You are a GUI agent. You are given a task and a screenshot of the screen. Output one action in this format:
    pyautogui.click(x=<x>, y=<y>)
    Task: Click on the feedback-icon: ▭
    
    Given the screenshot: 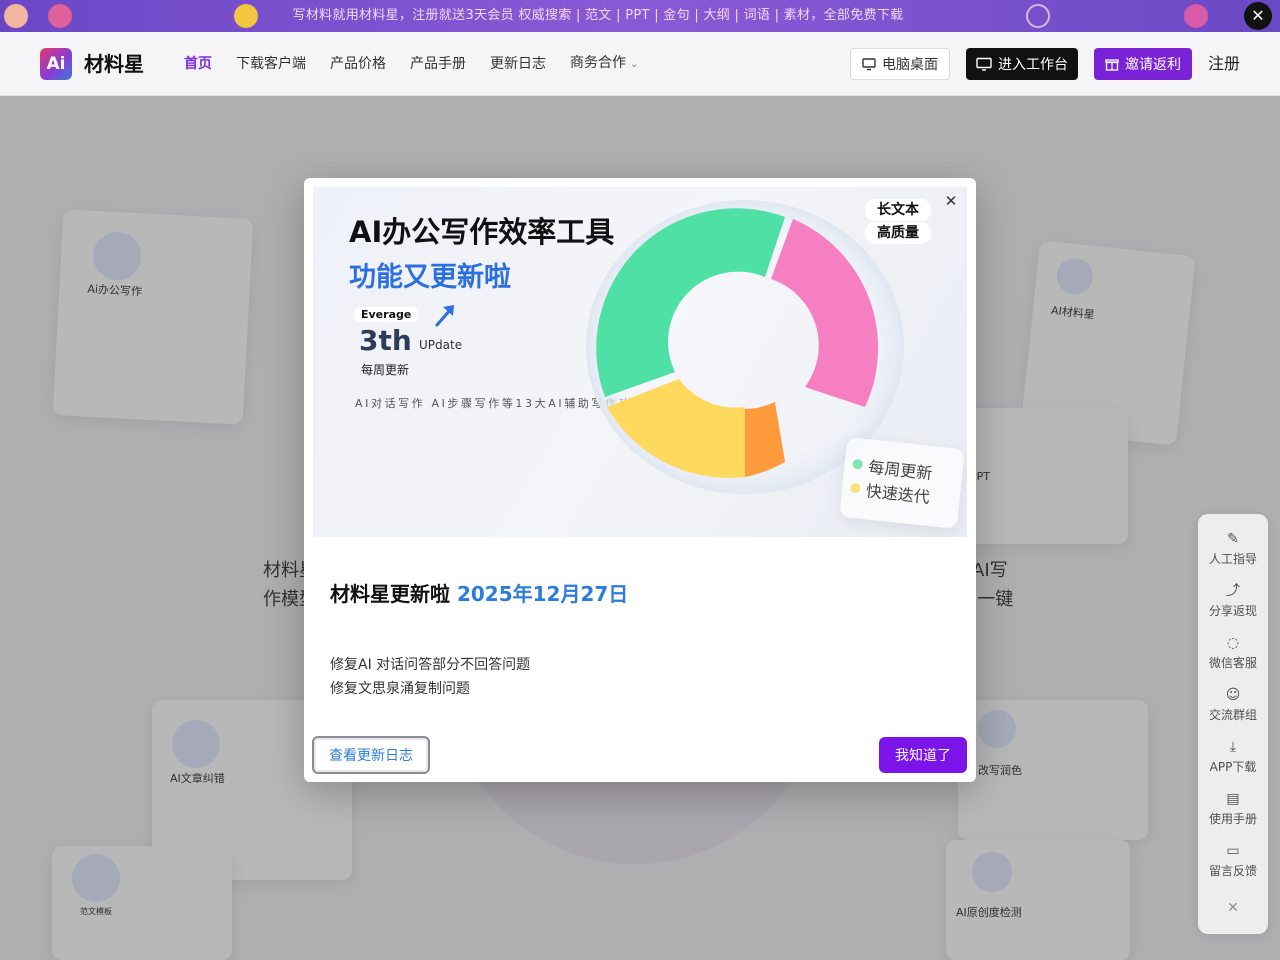 What is the action you would take?
    pyautogui.click(x=1233, y=851)
    